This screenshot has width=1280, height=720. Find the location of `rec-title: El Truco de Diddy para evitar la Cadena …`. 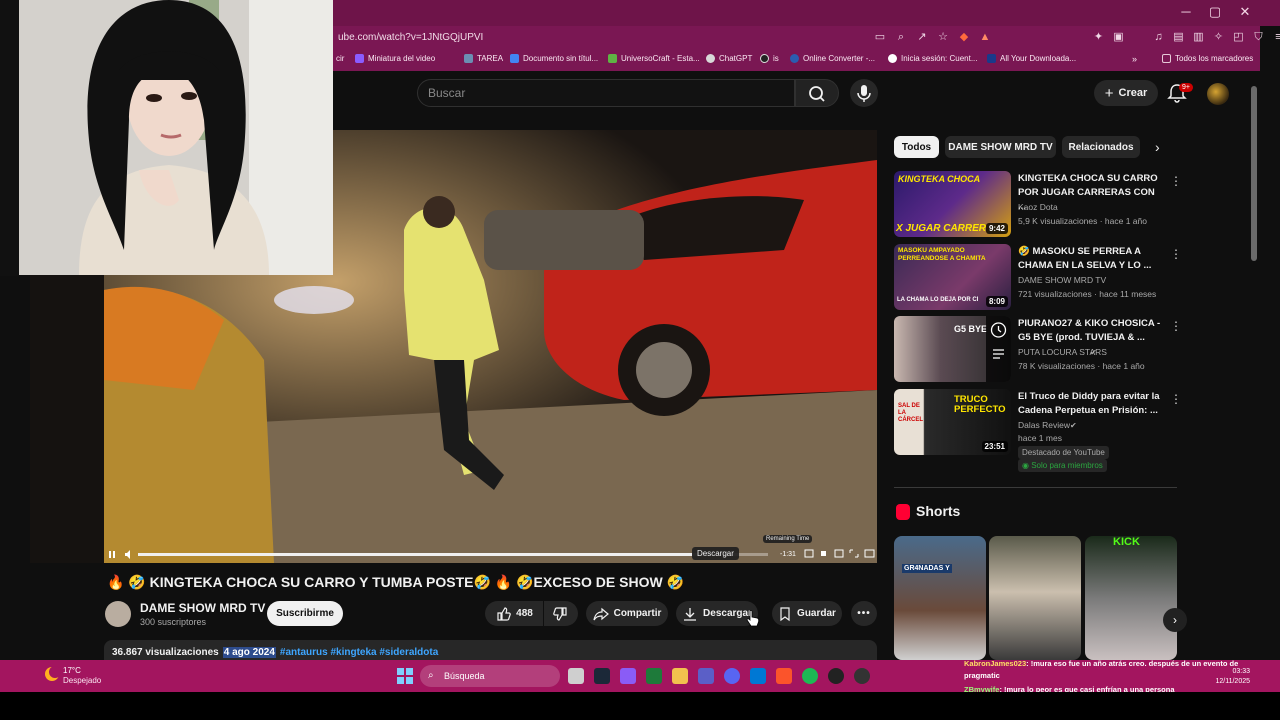

rec-title: El Truco de Diddy para evitar la Cadena … is located at coordinates (1091, 404).